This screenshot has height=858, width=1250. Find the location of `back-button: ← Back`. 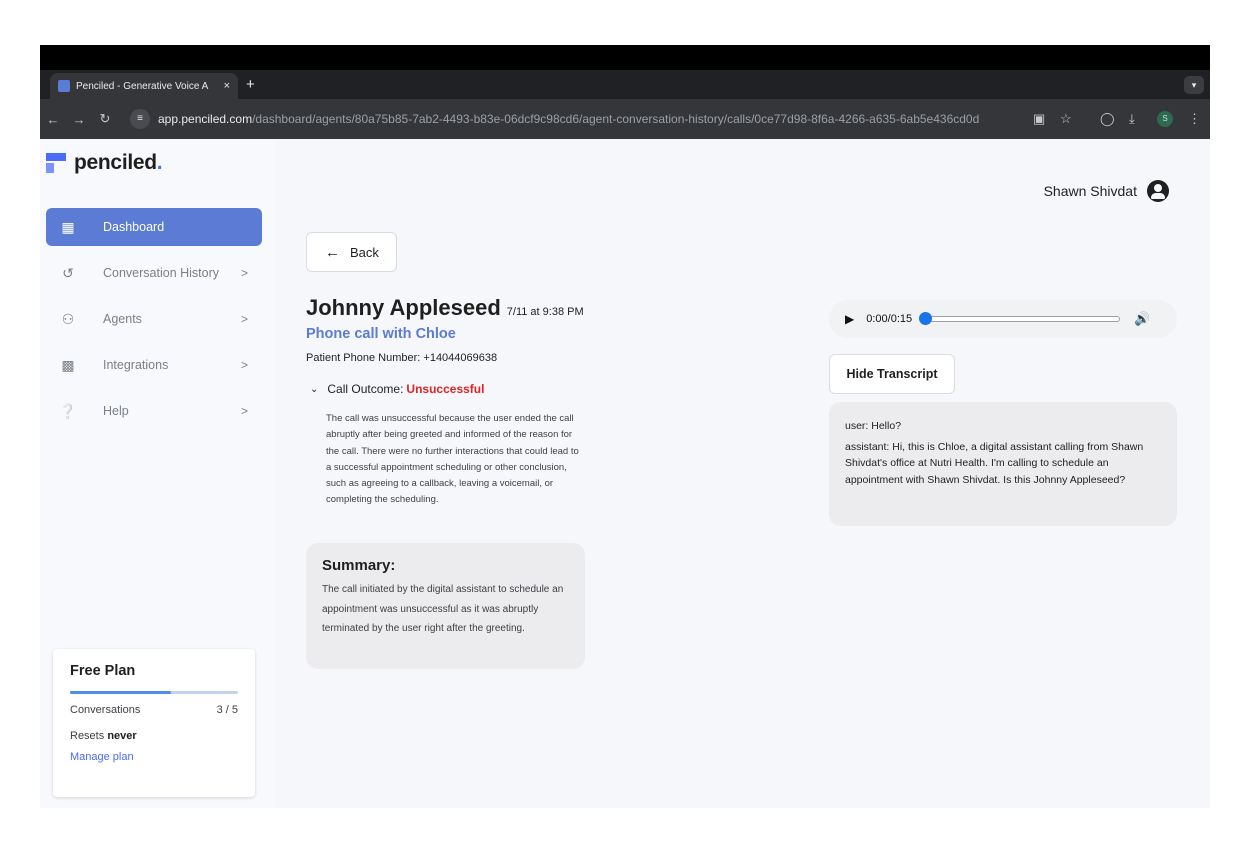

back-button: ← Back is located at coordinates (351, 252).